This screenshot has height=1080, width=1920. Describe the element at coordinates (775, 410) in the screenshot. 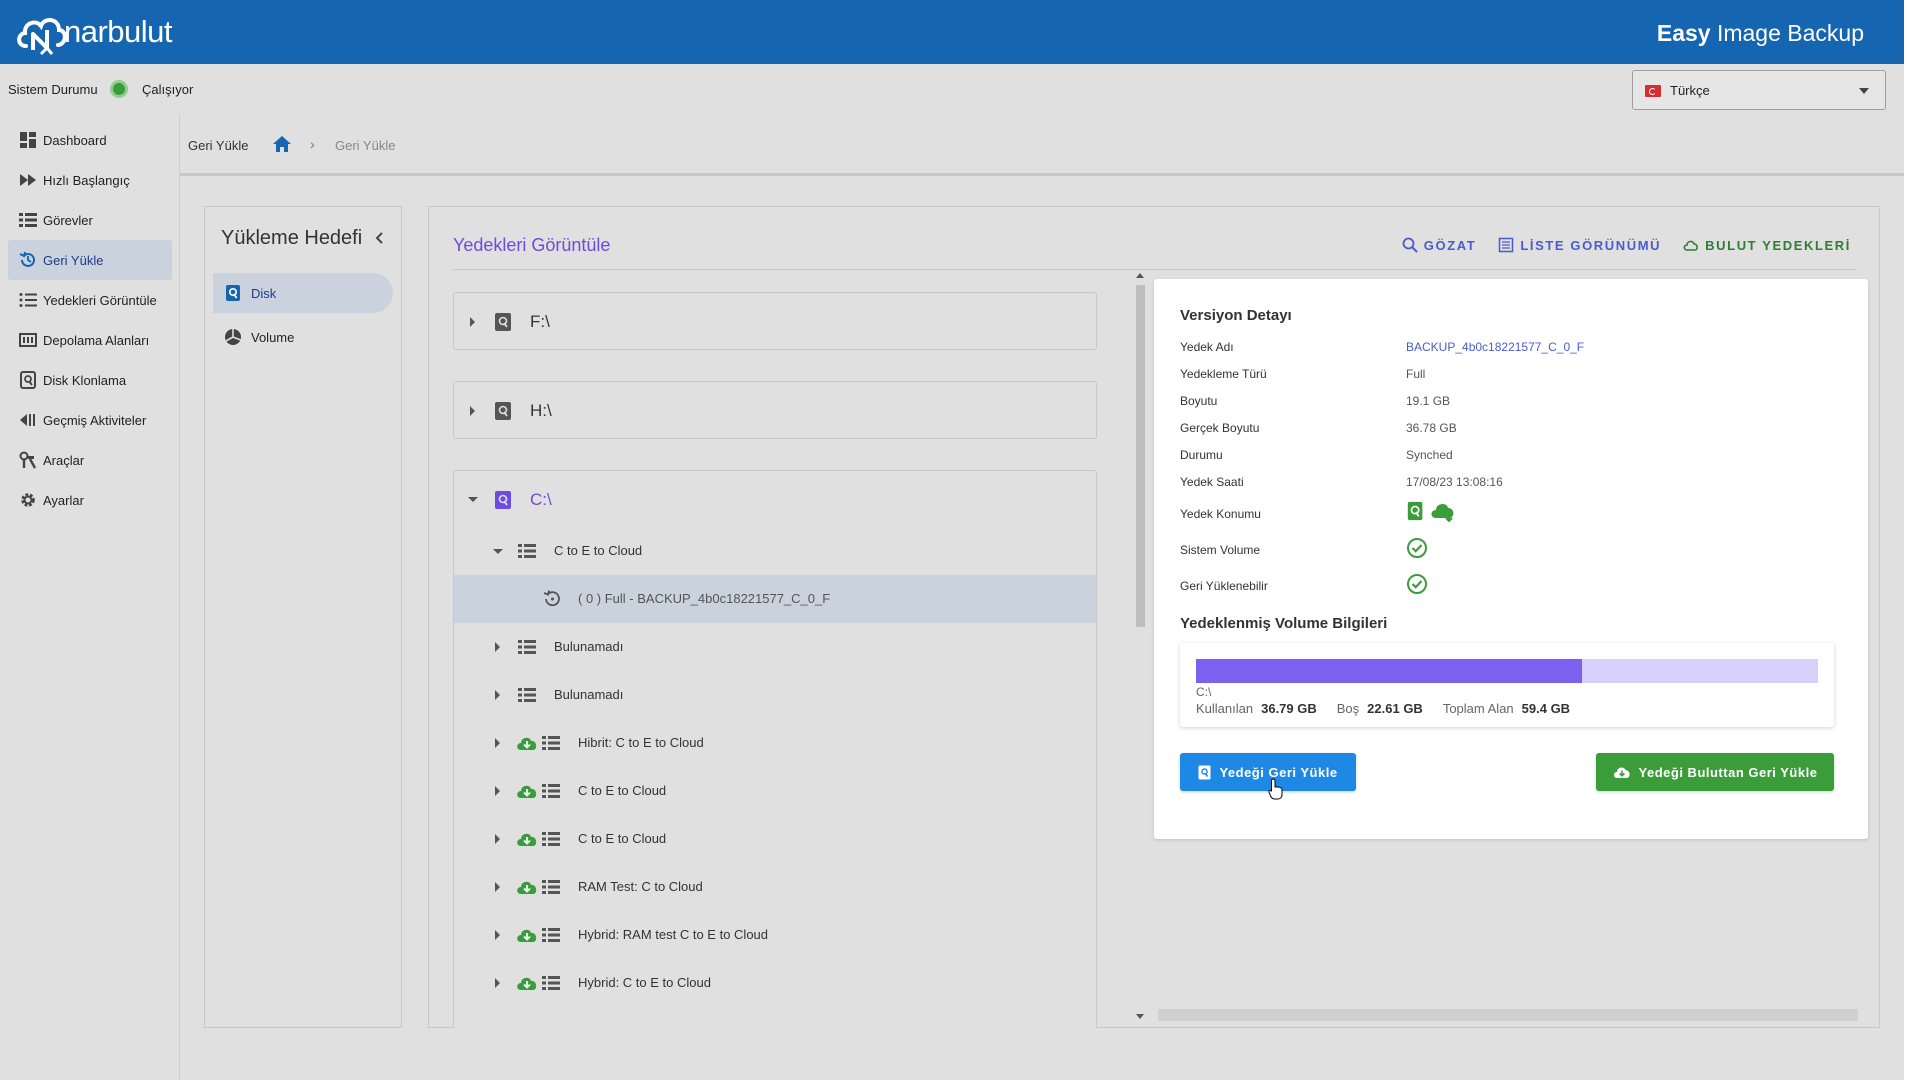

I see `drive-node-h: H:\` at that location.